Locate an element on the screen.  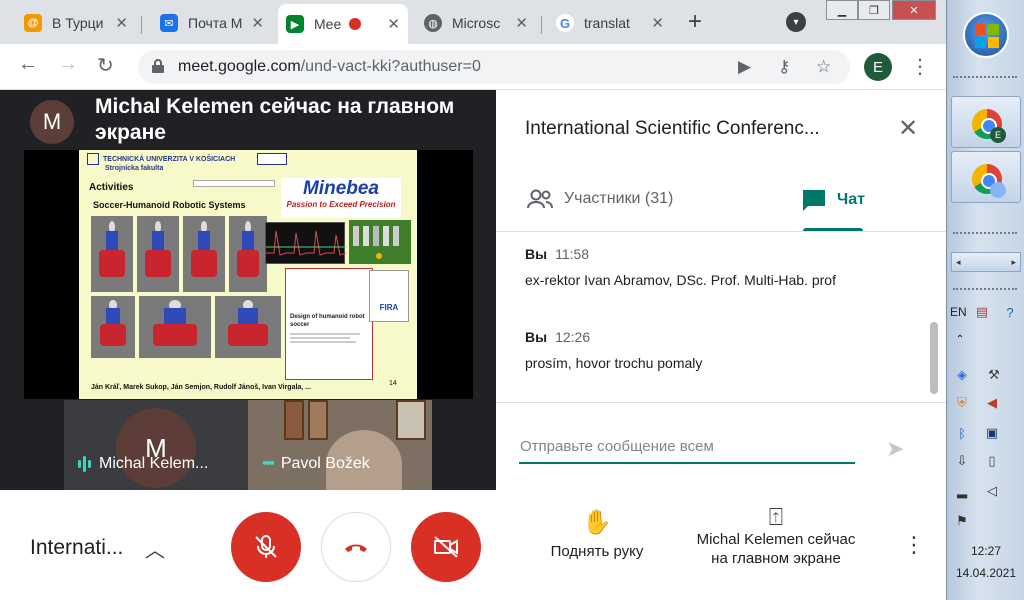
pdf-icon: ▤ is located at coordinates (982, 312).